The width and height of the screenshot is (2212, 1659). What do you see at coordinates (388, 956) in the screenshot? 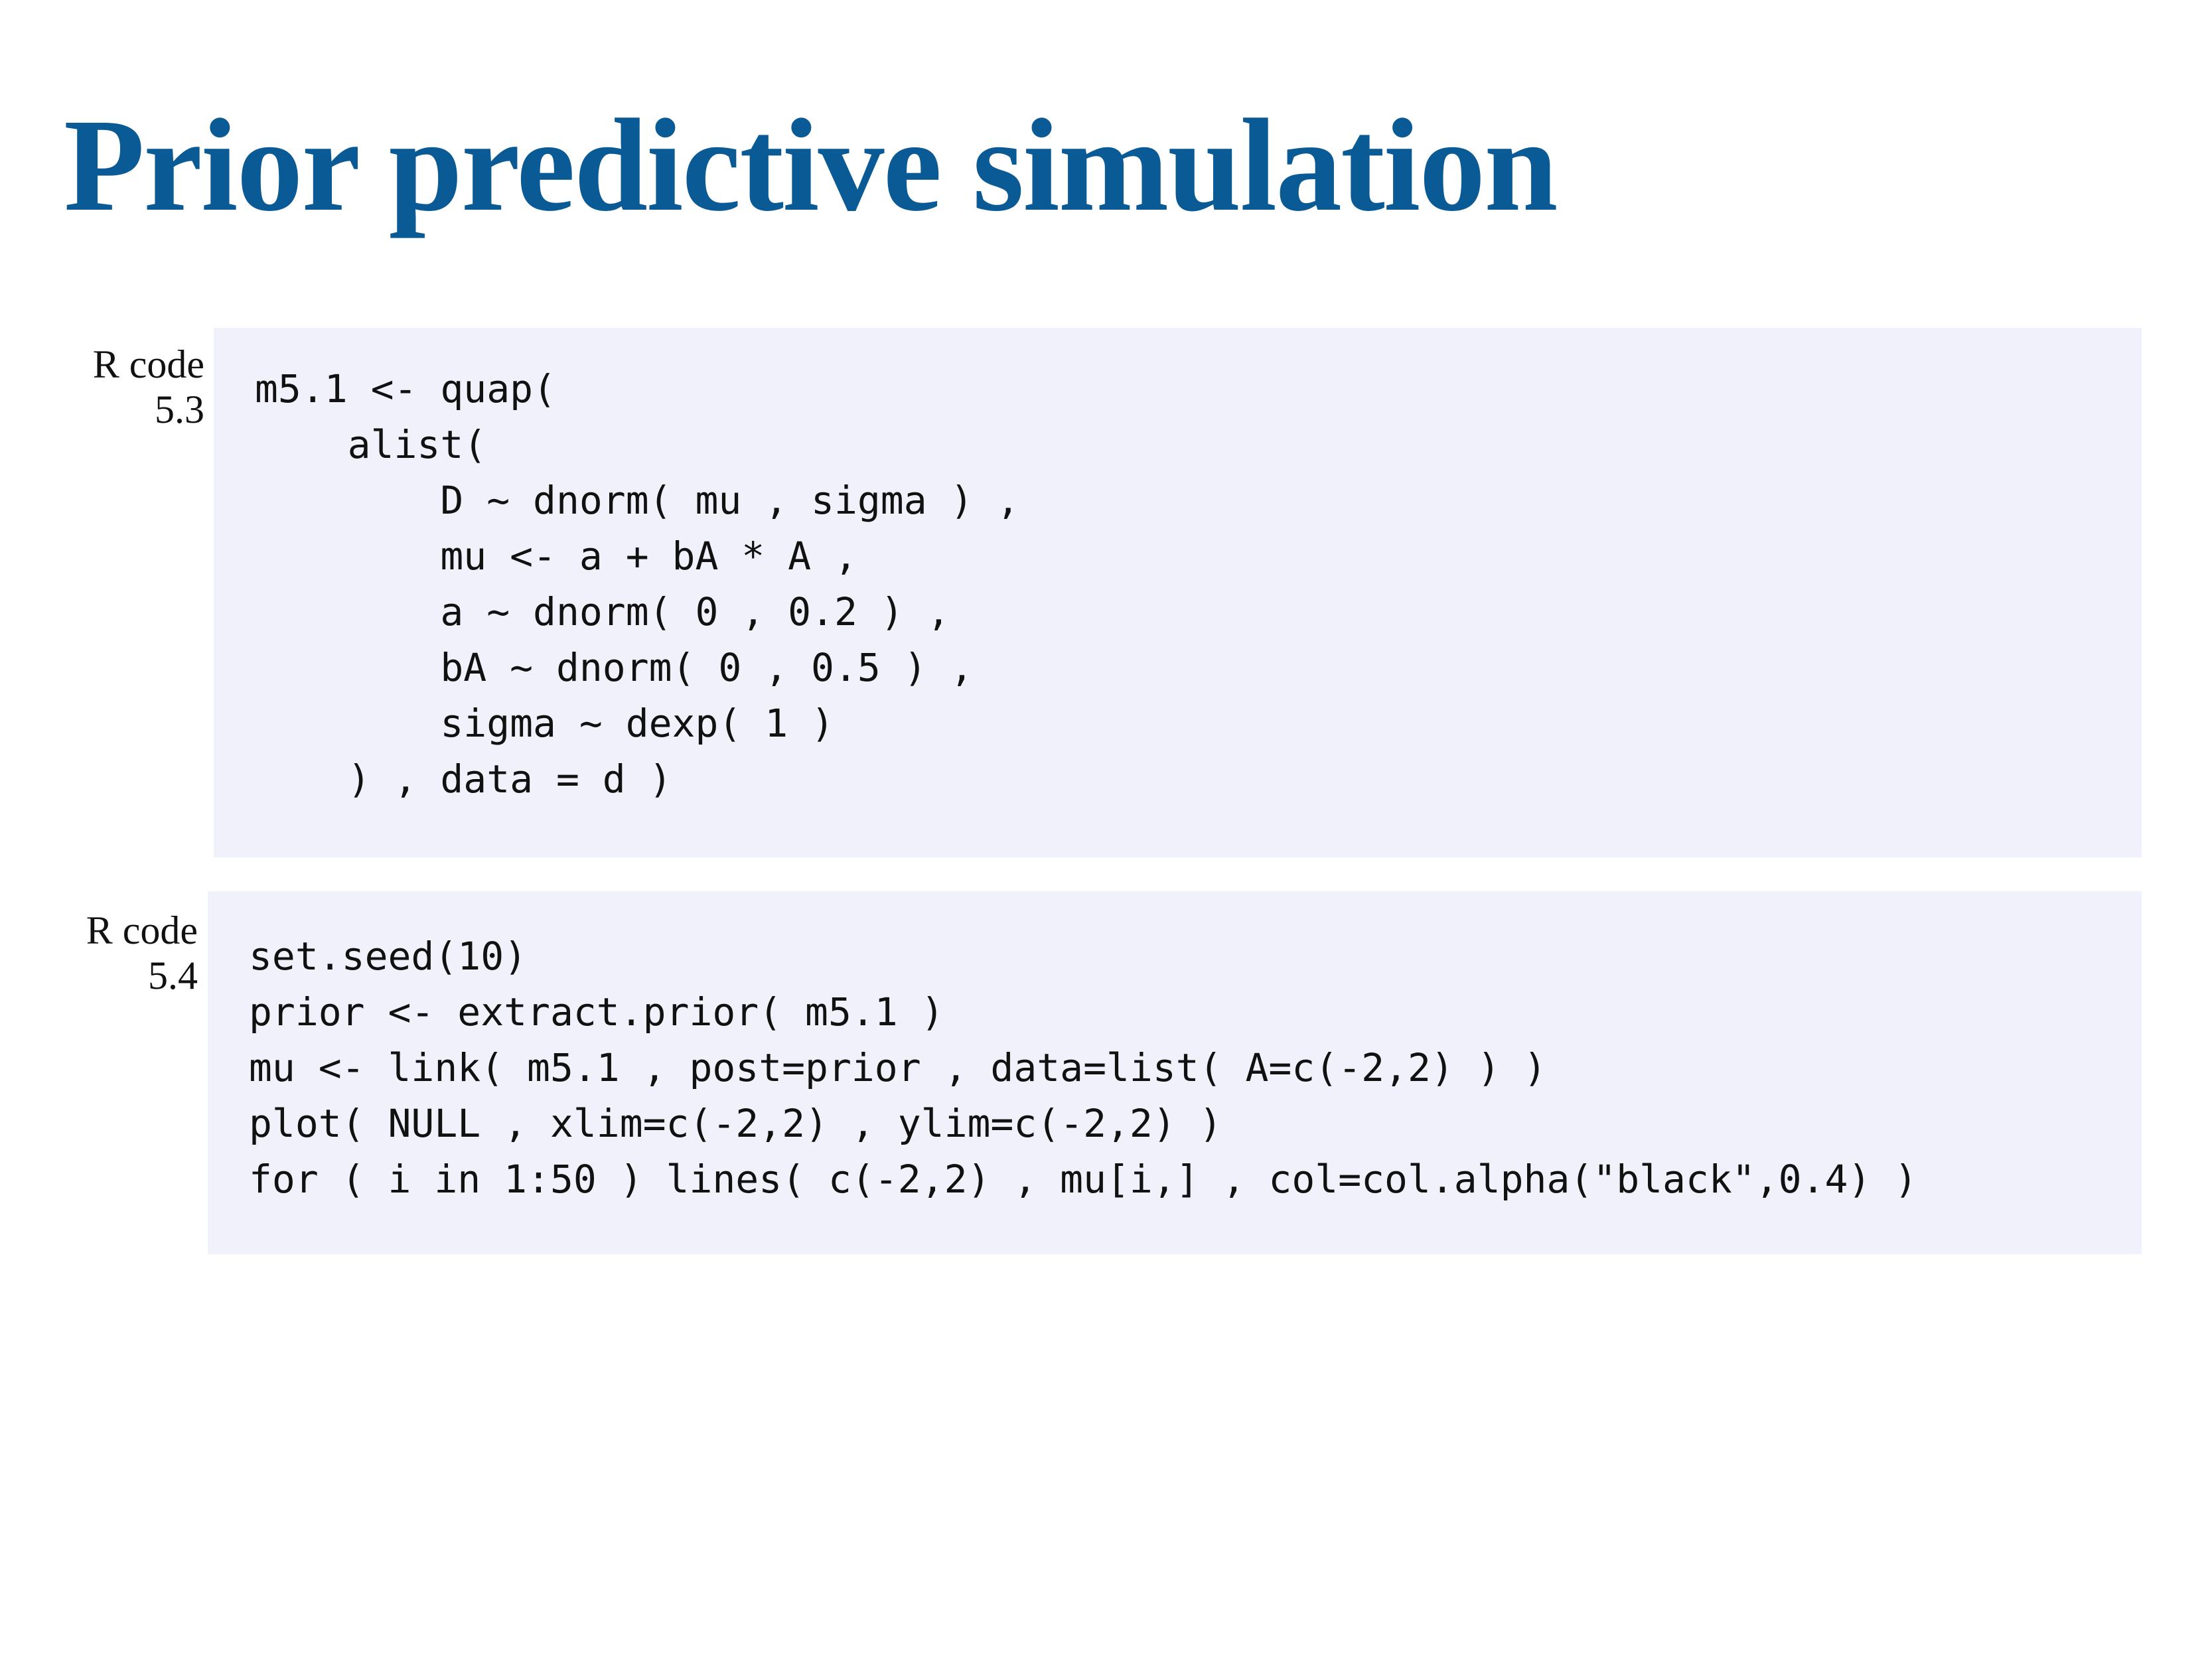
I see `code-line: set.seed(10)` at bounding box center [388, 956].